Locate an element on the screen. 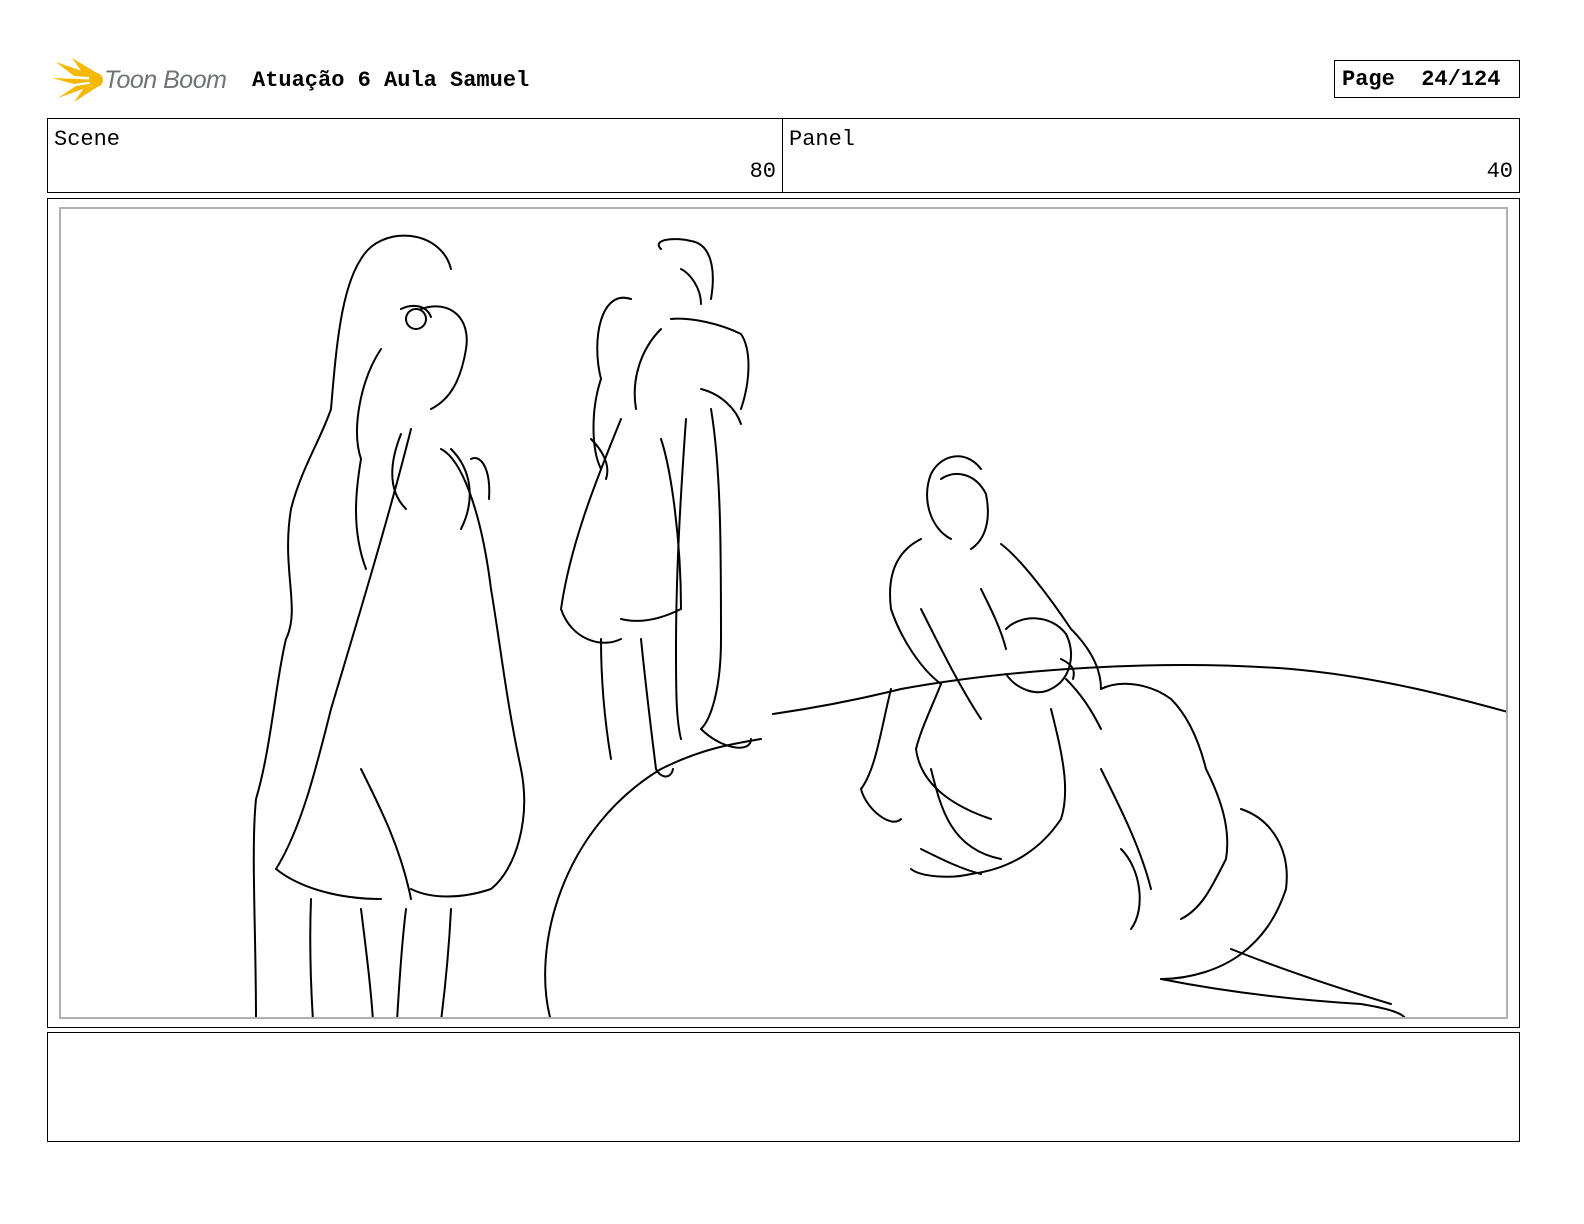 This screenshot has width=1584, height=1224. page-indicator-text: Page 24/124 is located at coordinates (1421, 79).